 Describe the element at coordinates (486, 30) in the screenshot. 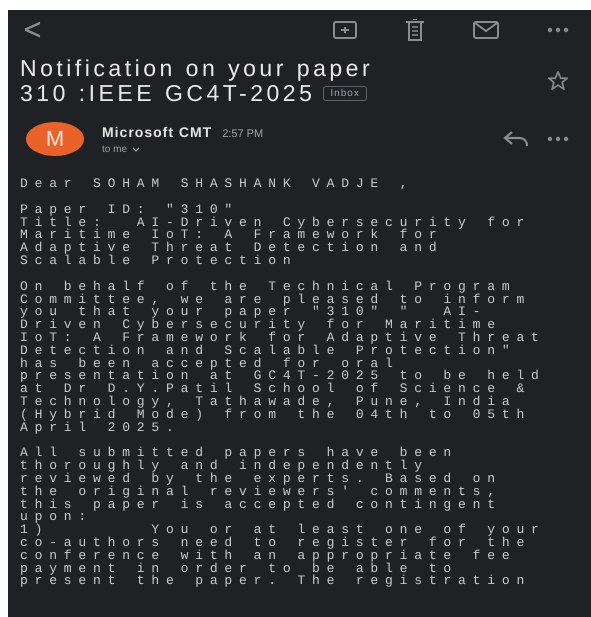

I see `mail-icon` at that location.